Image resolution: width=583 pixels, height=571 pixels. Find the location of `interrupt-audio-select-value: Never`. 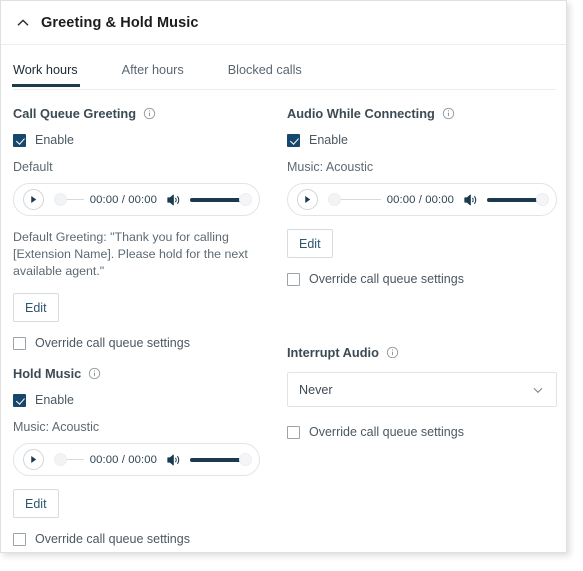

interrupt-audio-select-value: Never is located at coordinates (316, 389).